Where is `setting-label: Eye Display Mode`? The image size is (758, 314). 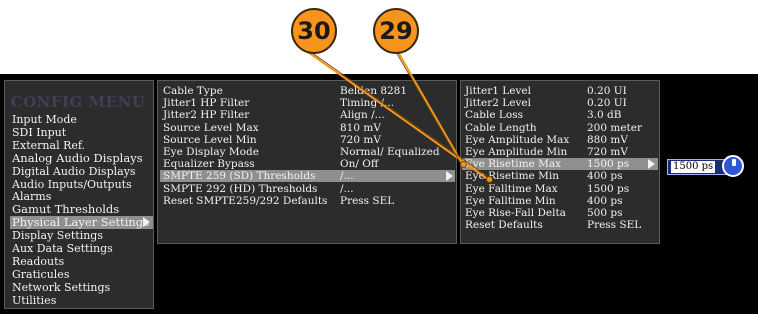
setting-label: Eye Display Mode is located at coordinates (211, 152).